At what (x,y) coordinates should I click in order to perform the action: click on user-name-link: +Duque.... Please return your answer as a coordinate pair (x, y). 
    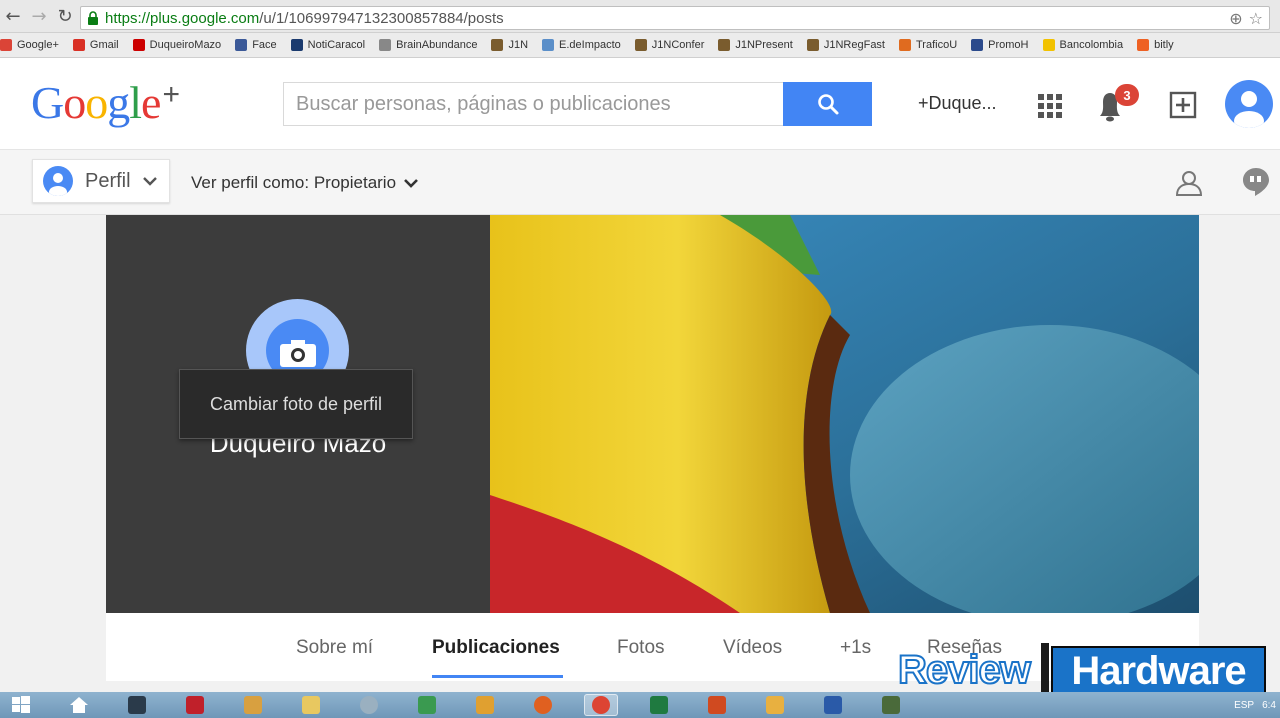
    Looking at the image, I should click on (957, 103).